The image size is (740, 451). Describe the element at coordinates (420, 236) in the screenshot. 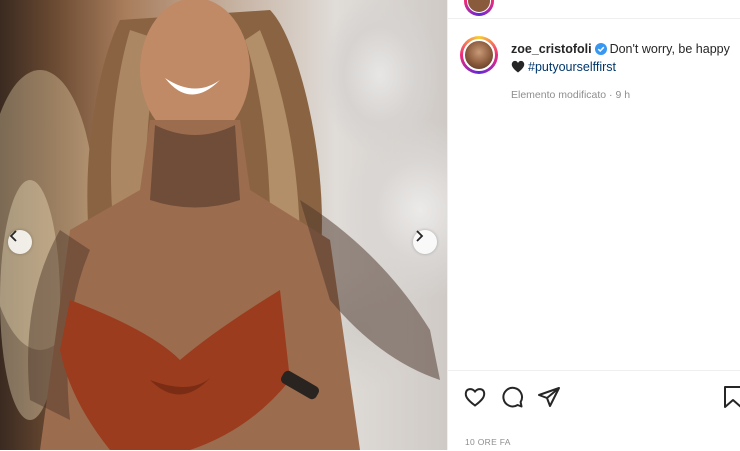

I see `chevron-right-icon` at that location.